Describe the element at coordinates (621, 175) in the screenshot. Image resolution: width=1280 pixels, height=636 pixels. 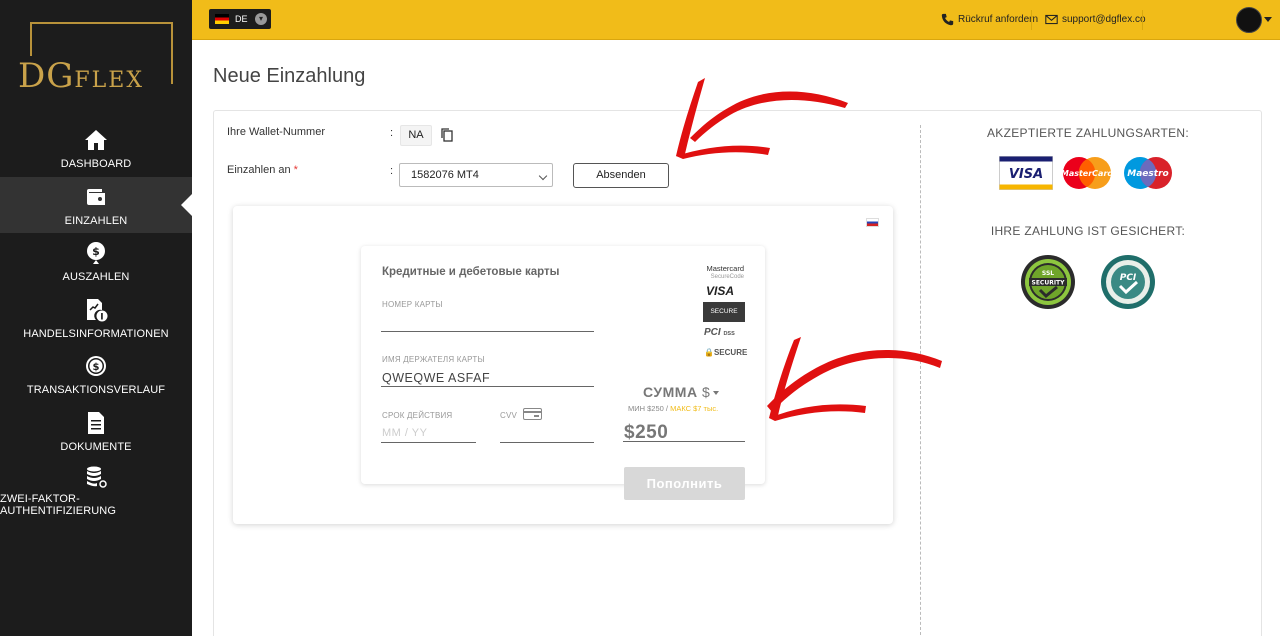
I see `submit-button: Absenden` at that location.